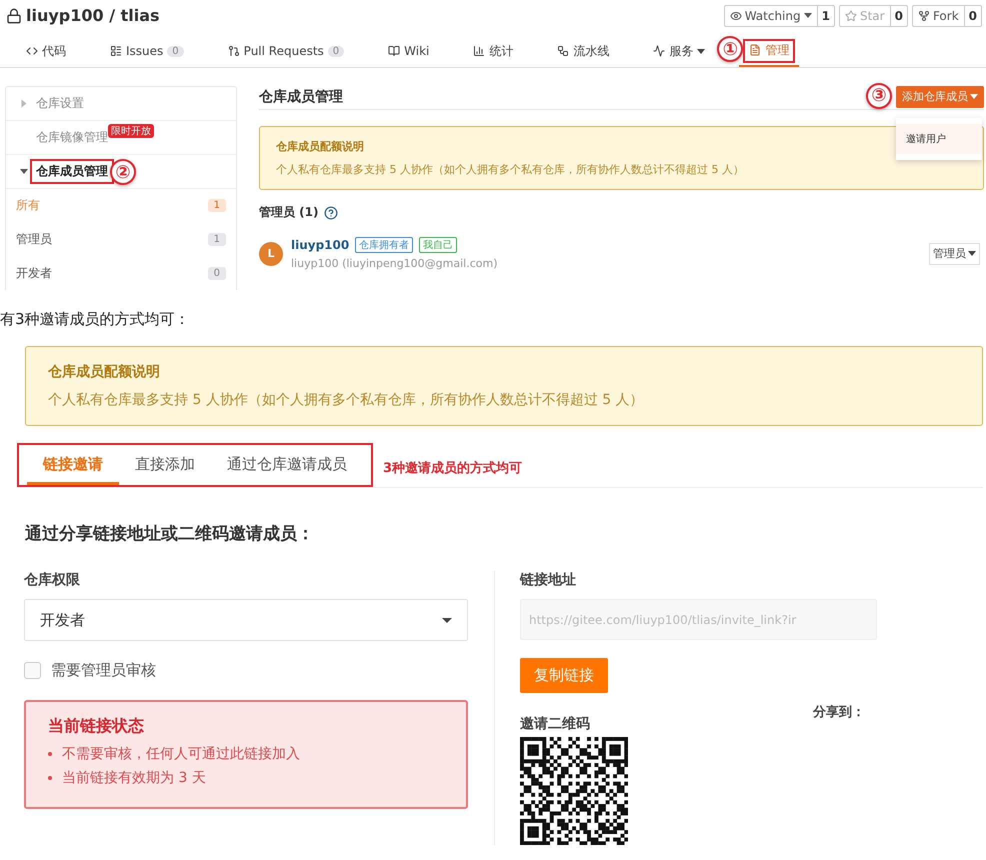  Describe the element at coordinates (548, 580) in the screenshot. I see `field-label: 链接地址` at that location.